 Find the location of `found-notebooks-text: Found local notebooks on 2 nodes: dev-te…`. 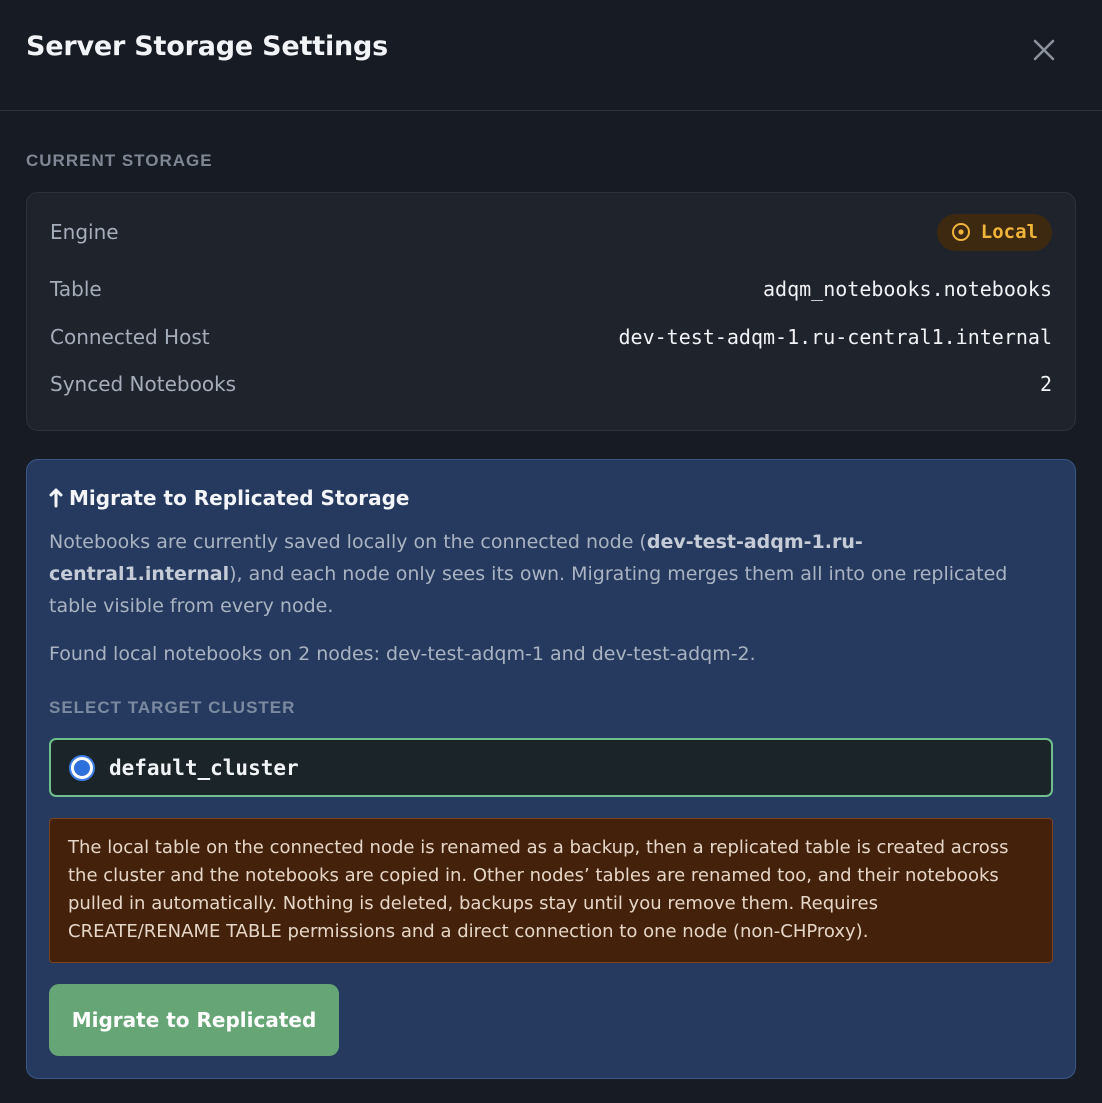

found-notebooks-text: Found local notebooks on 2 nodes: dev-te… is located at coordinates (402, 654).